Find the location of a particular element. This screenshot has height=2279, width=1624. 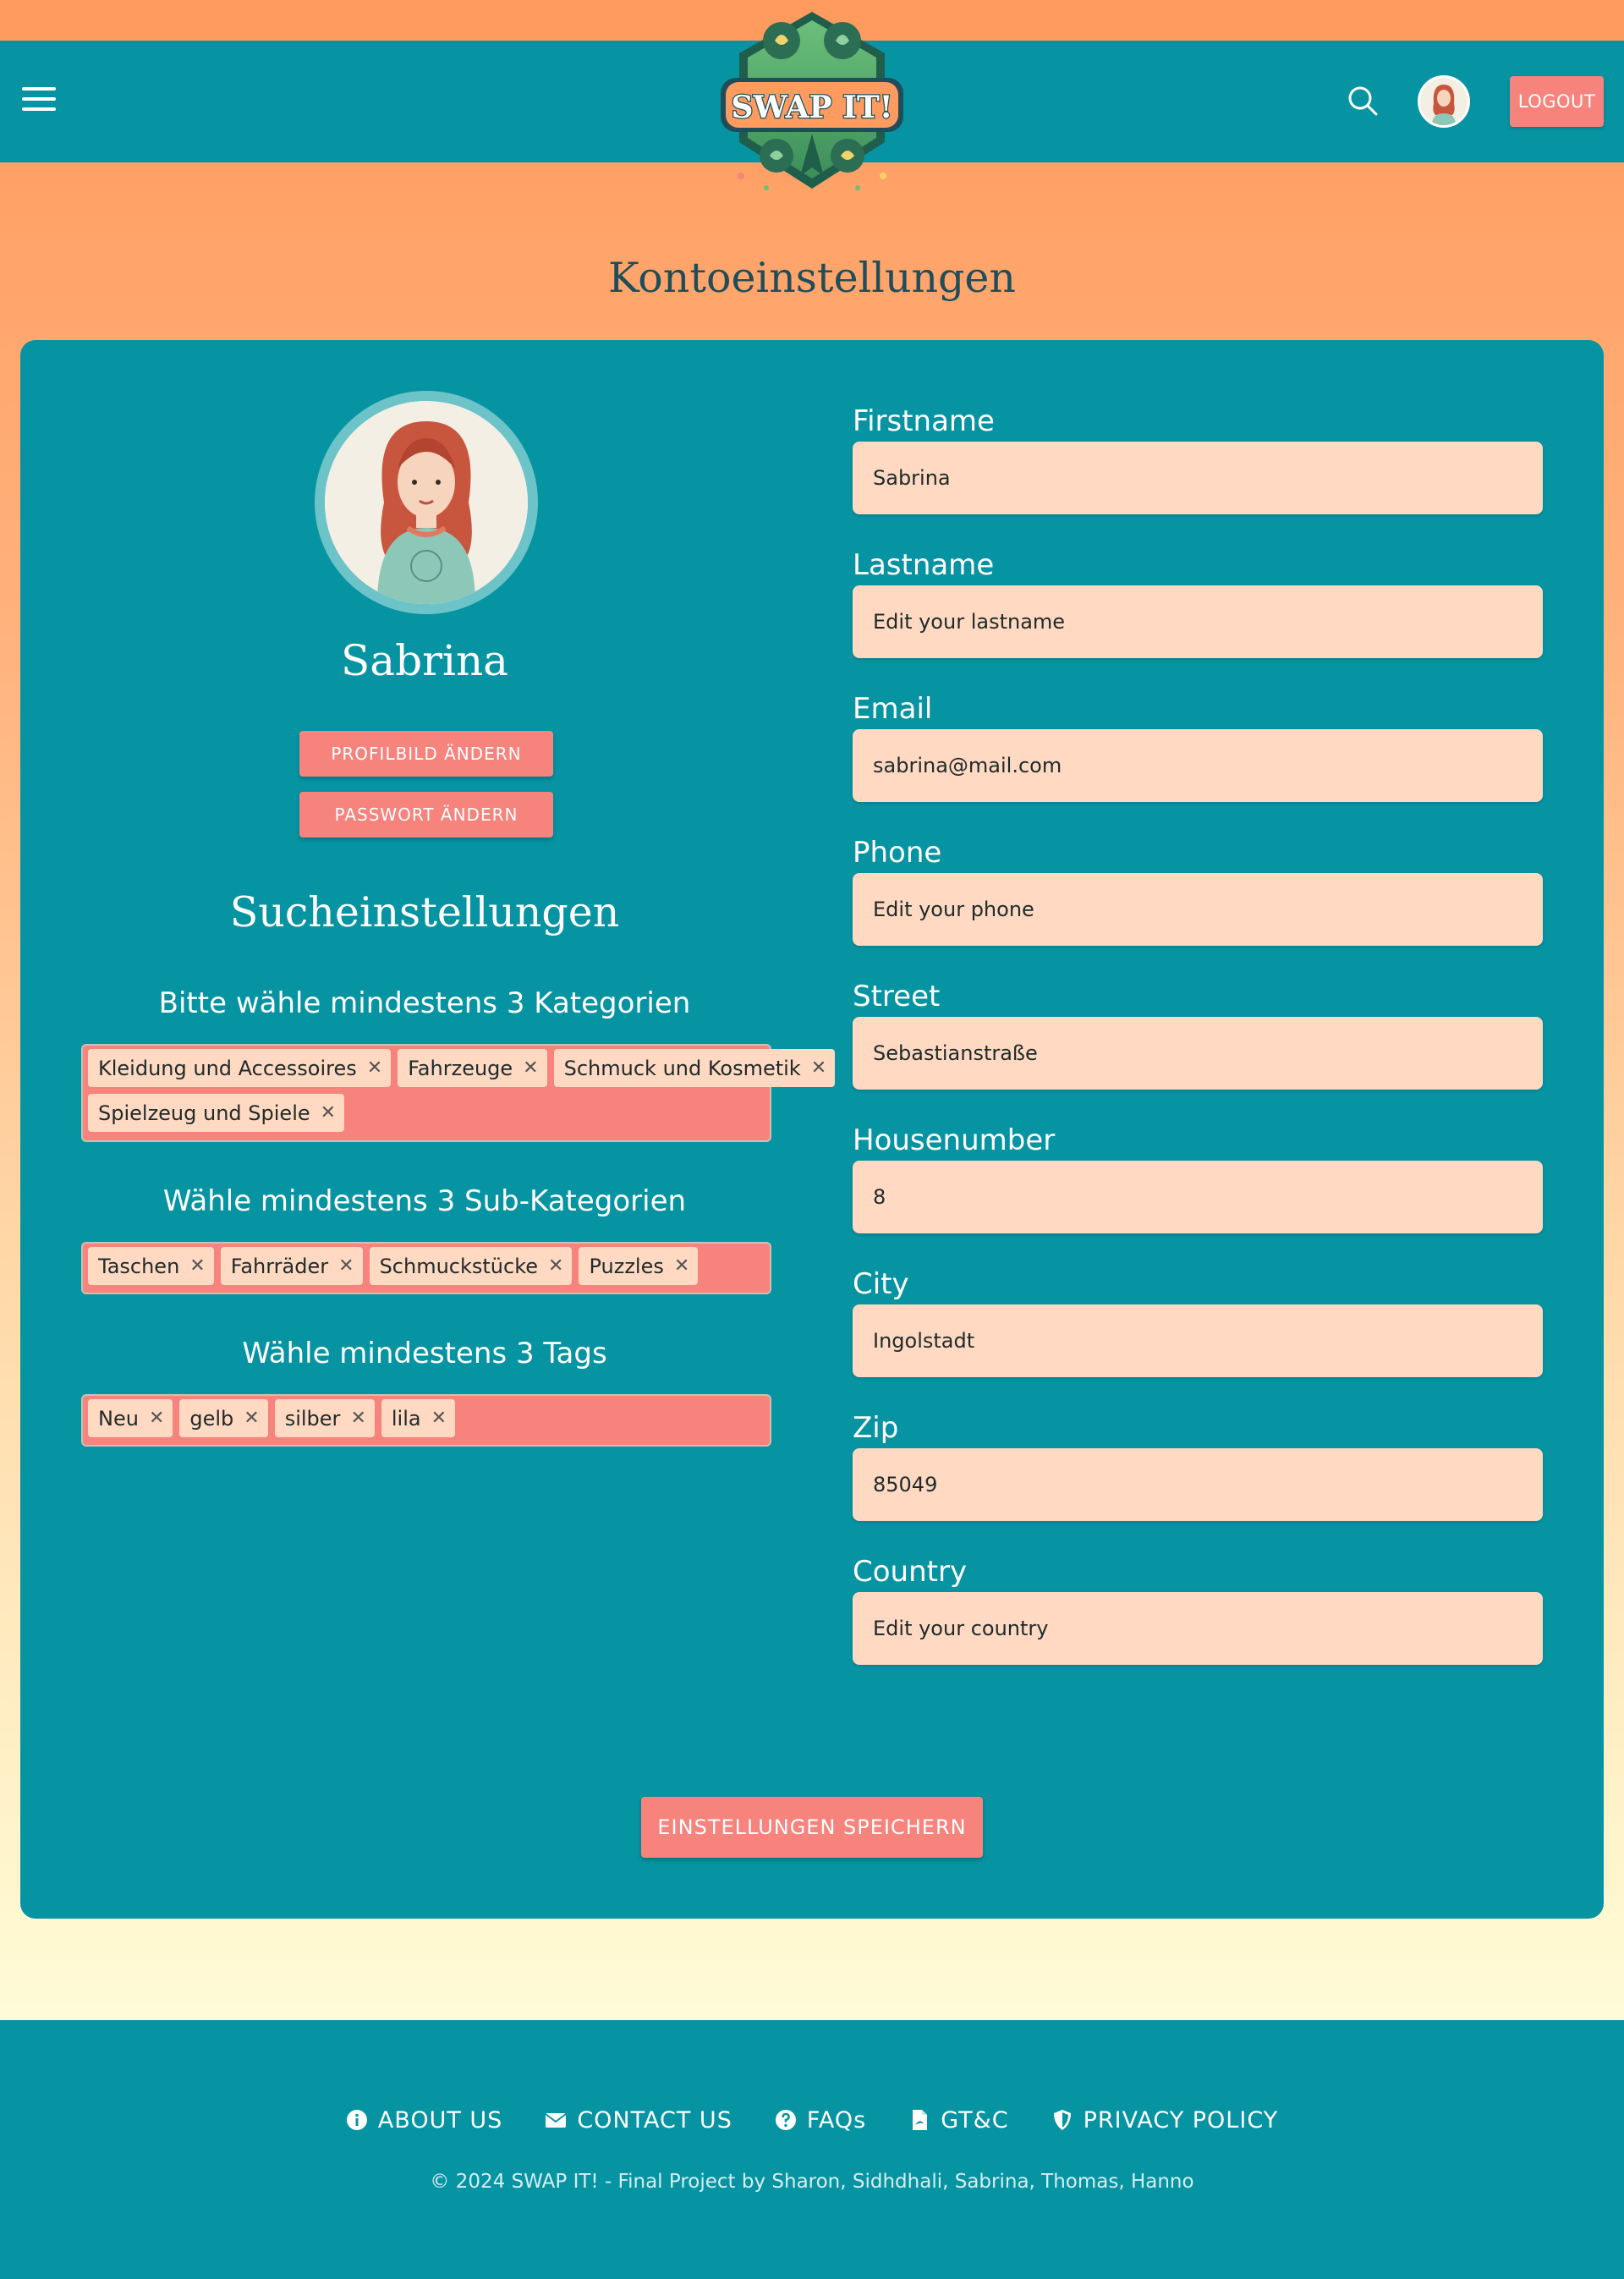

tag-chip: lila ✕ is located at coordinates (418, 1418).